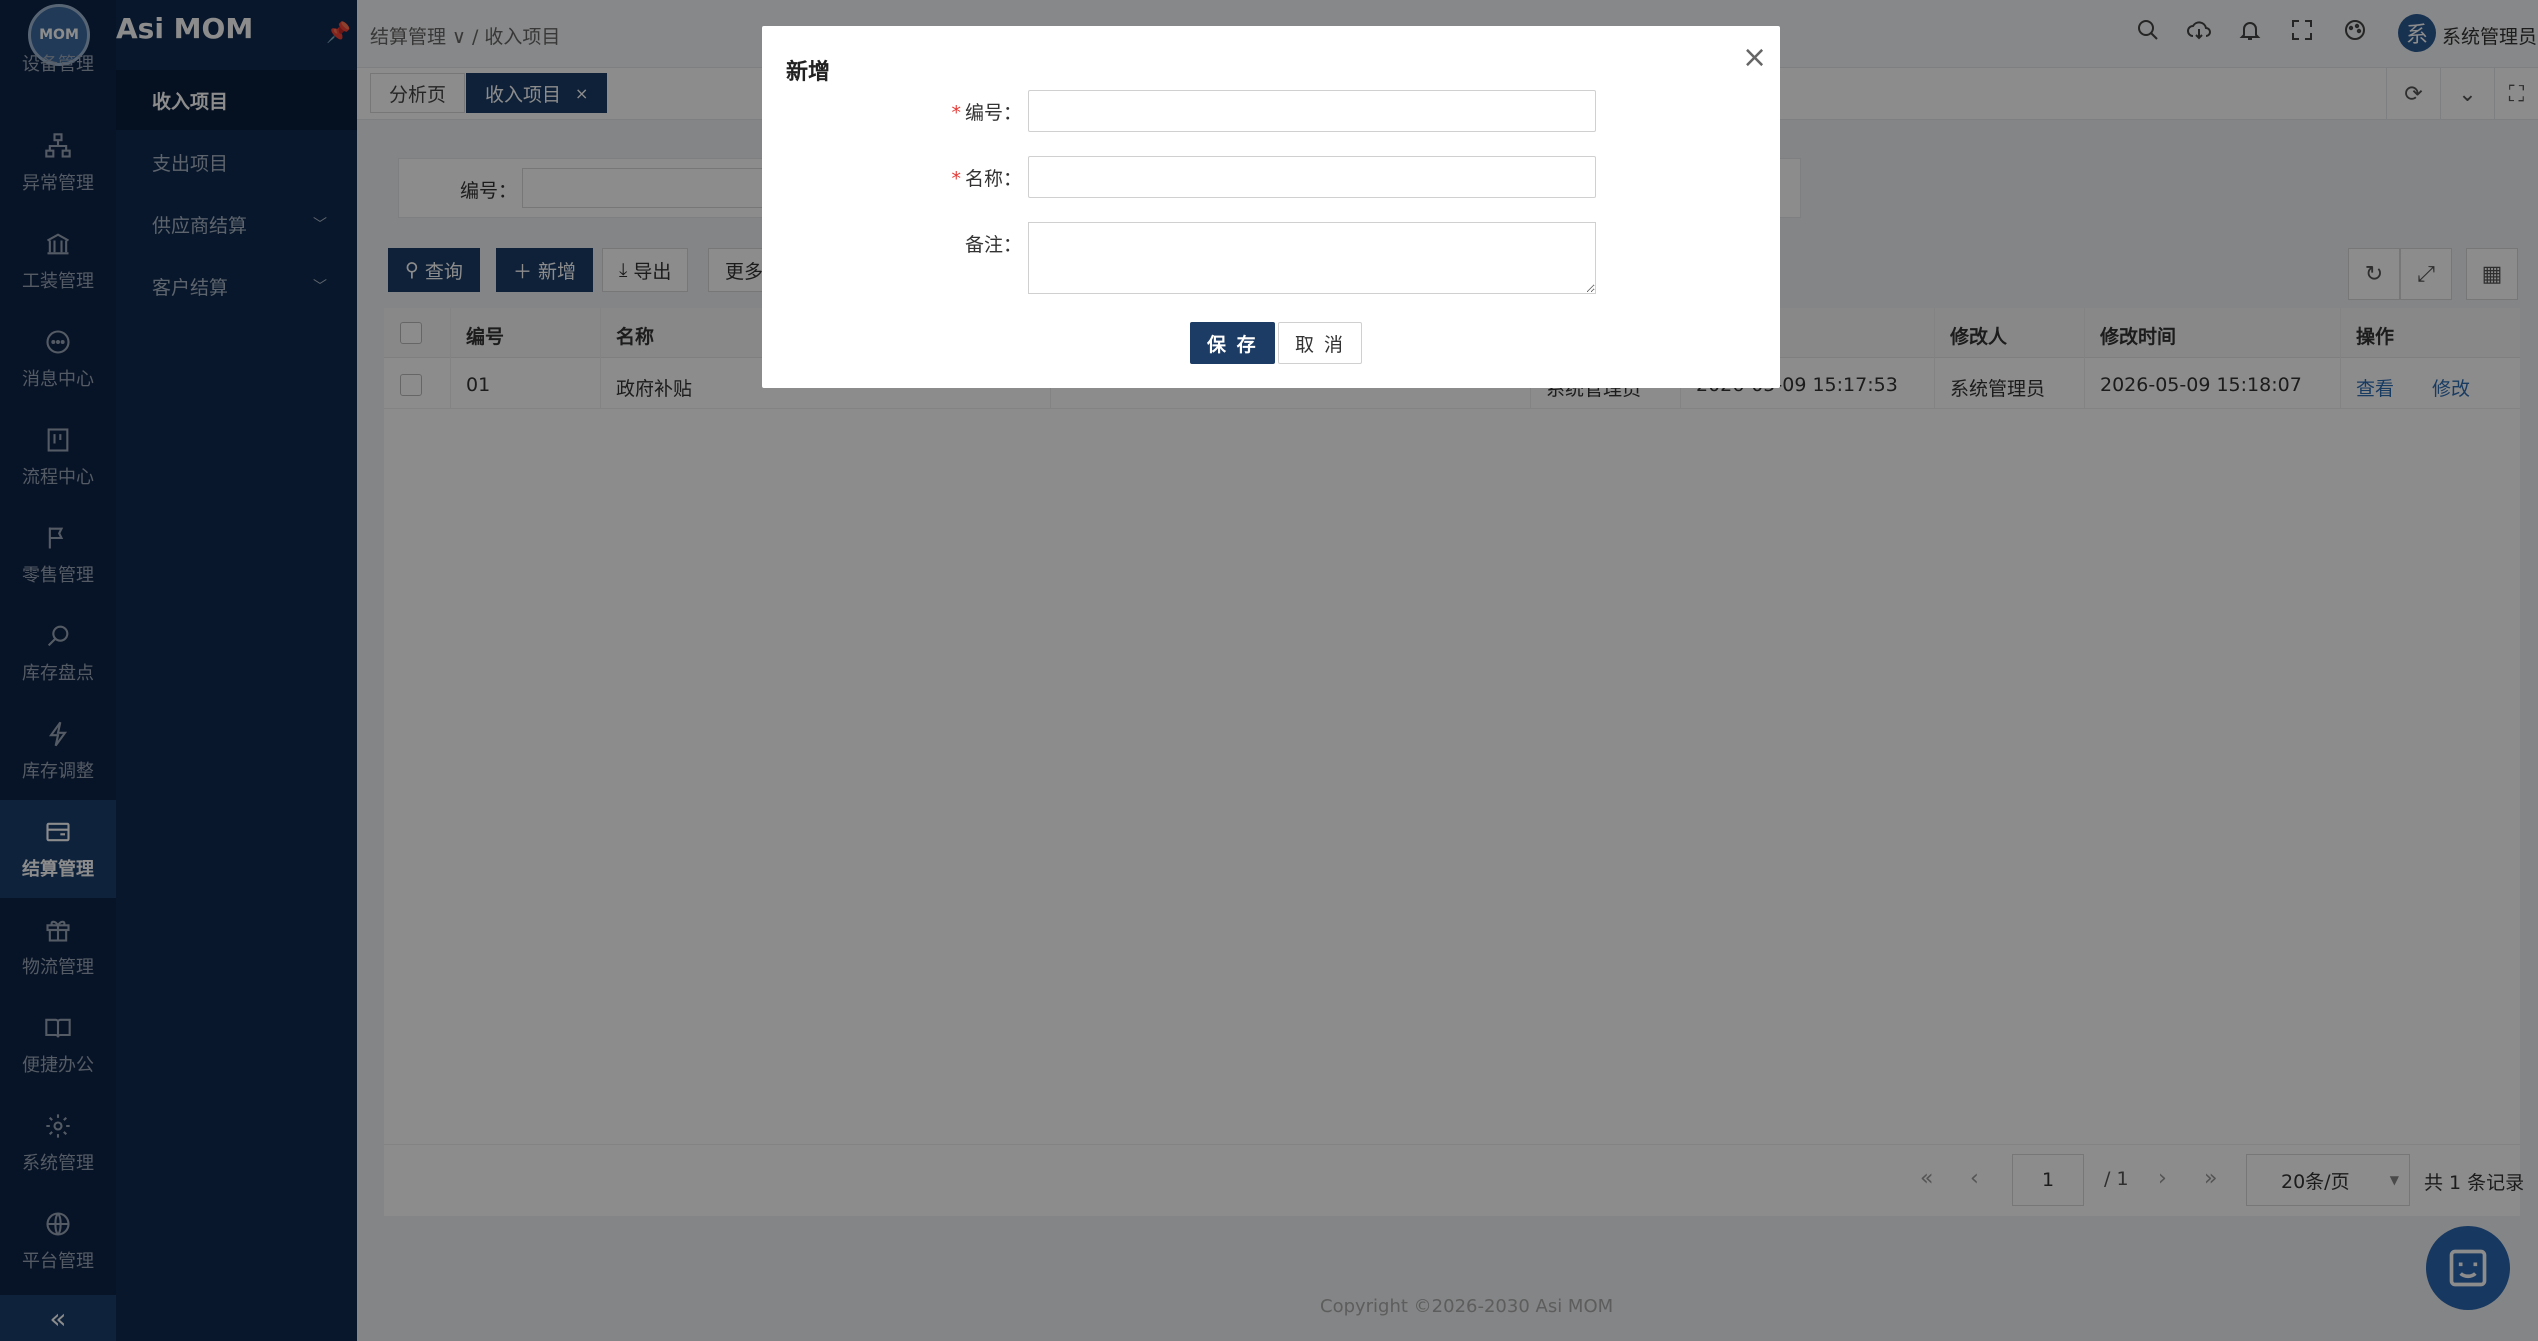  What do you see at coordinates (1271, 207) in the screenshot?
I see `add-dialog: 新增 × * 编号： * 名称： 备注： 保 存 取 消` at bounding box center [1271, 207].